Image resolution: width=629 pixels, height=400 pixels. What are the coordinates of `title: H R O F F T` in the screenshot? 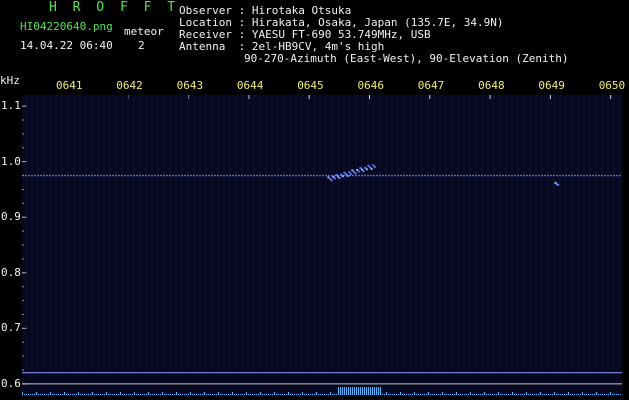 It's located at (114, 7).